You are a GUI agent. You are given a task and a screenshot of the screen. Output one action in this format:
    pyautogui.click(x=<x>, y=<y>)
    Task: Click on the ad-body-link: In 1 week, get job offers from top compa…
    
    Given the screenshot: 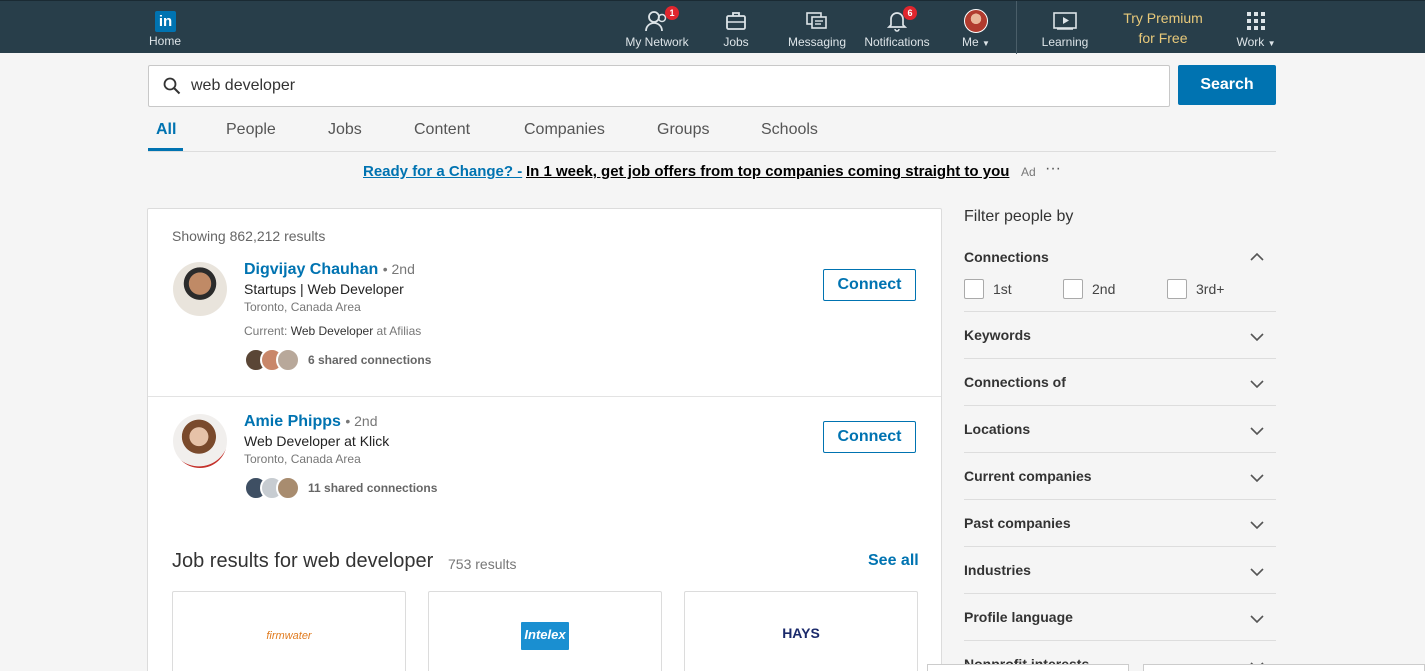 What is the action you would take?
    pyautogui.click(x=767, y=171)
    